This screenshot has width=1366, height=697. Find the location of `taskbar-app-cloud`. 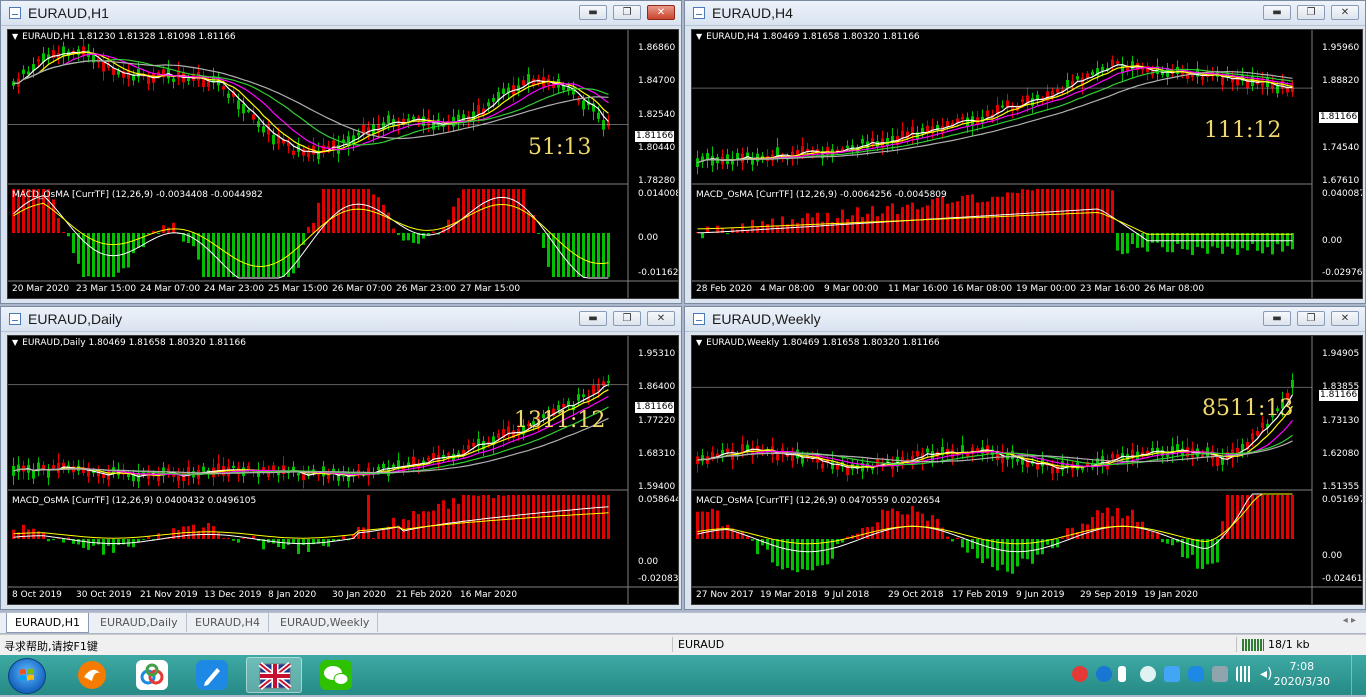

taskbar-app-cloud is located at coordinates (152, 675).